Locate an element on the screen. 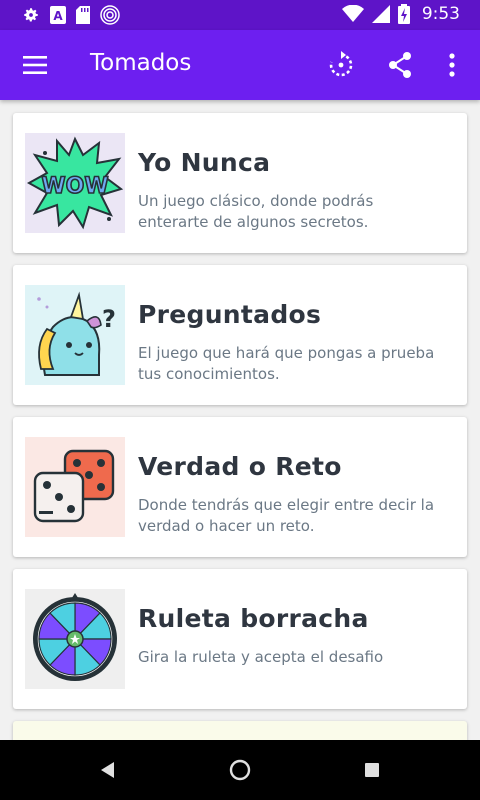  svg-text: A is located at coordinates (58, 16).